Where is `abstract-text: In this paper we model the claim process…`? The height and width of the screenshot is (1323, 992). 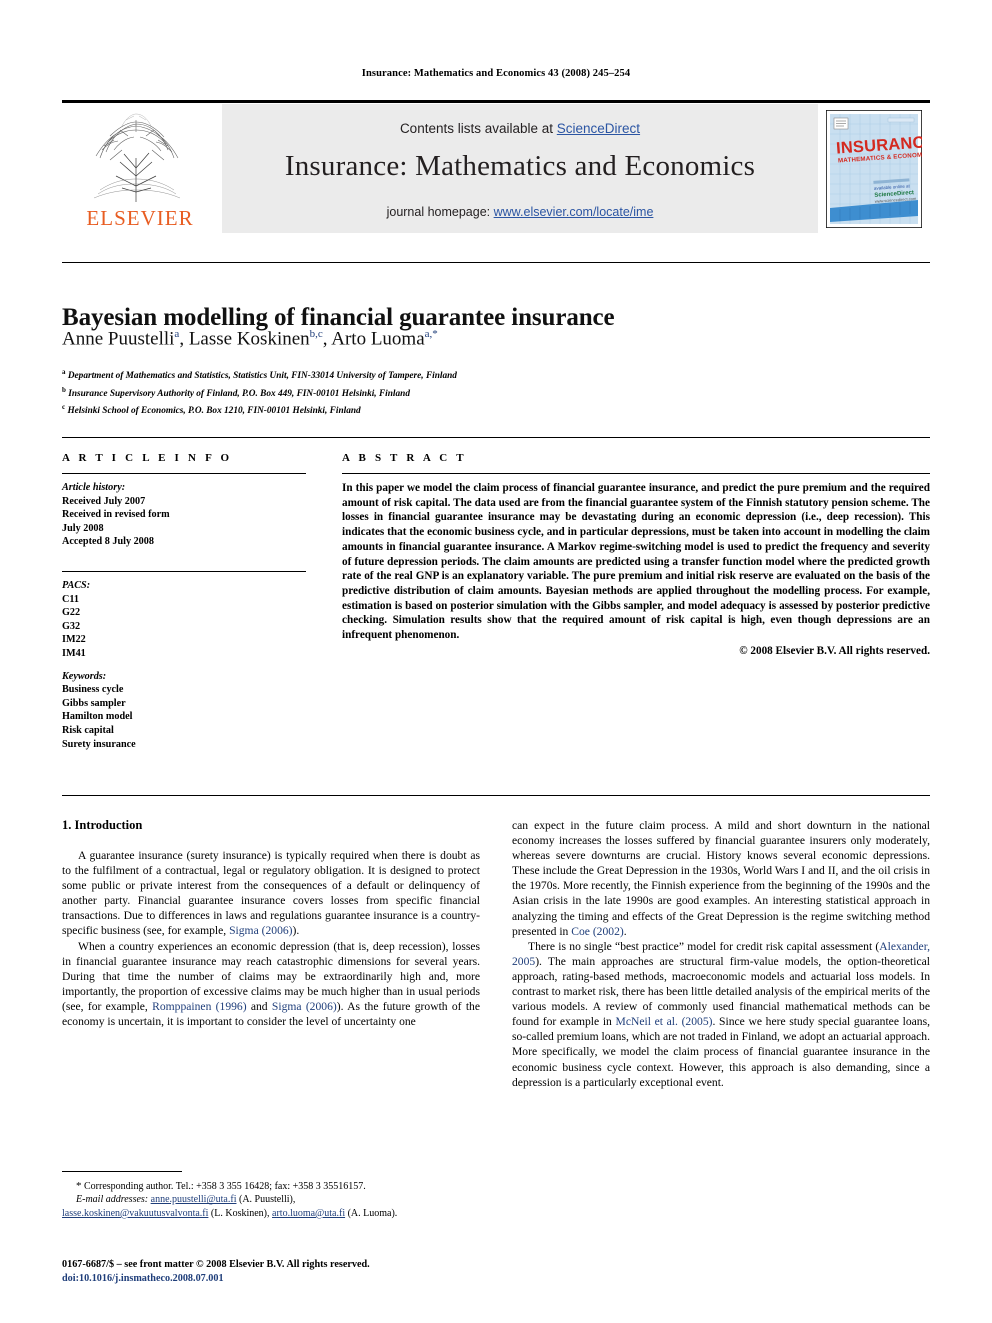 abstract-text: In this paper we model the claim process… is located at coordinates (636, 562).